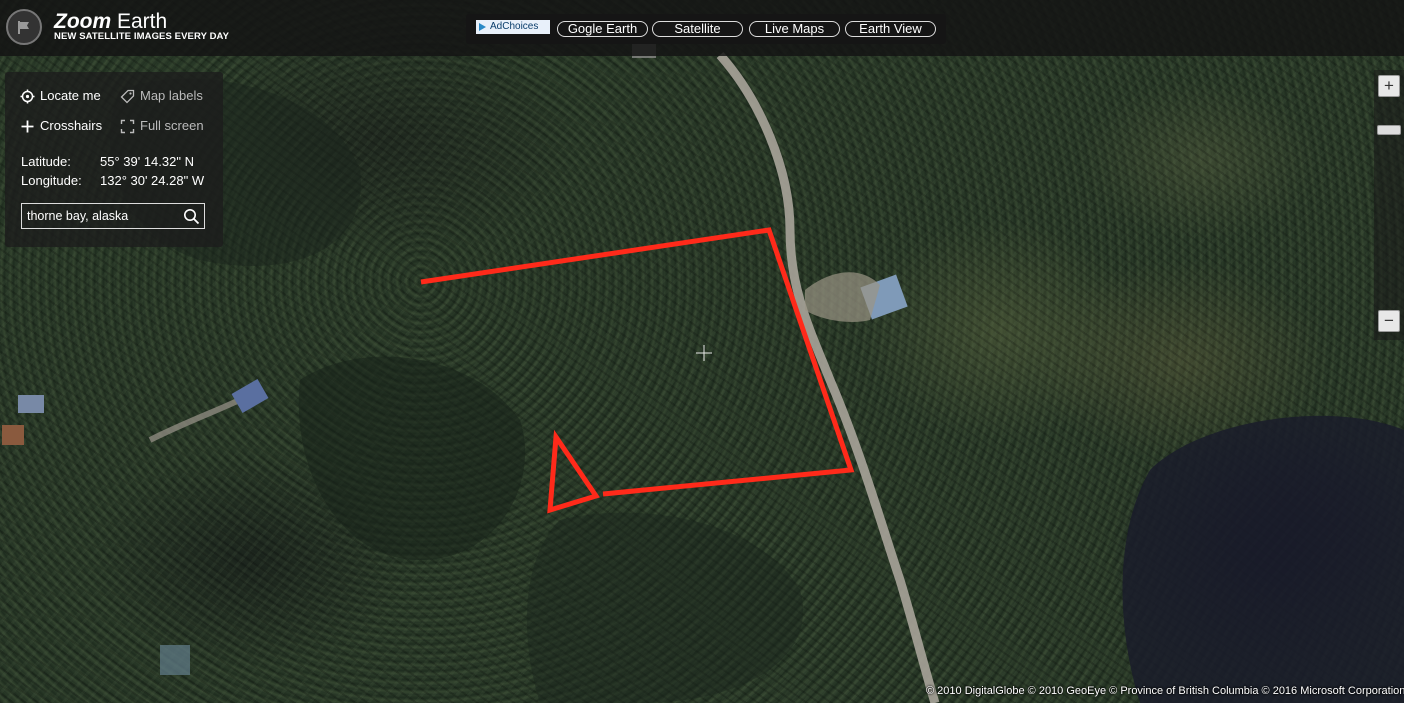  What do you see at coordinates (1389, 321) in the screenshot?
I see `zoom-out-button: −` at bounding box center [1389, 321].